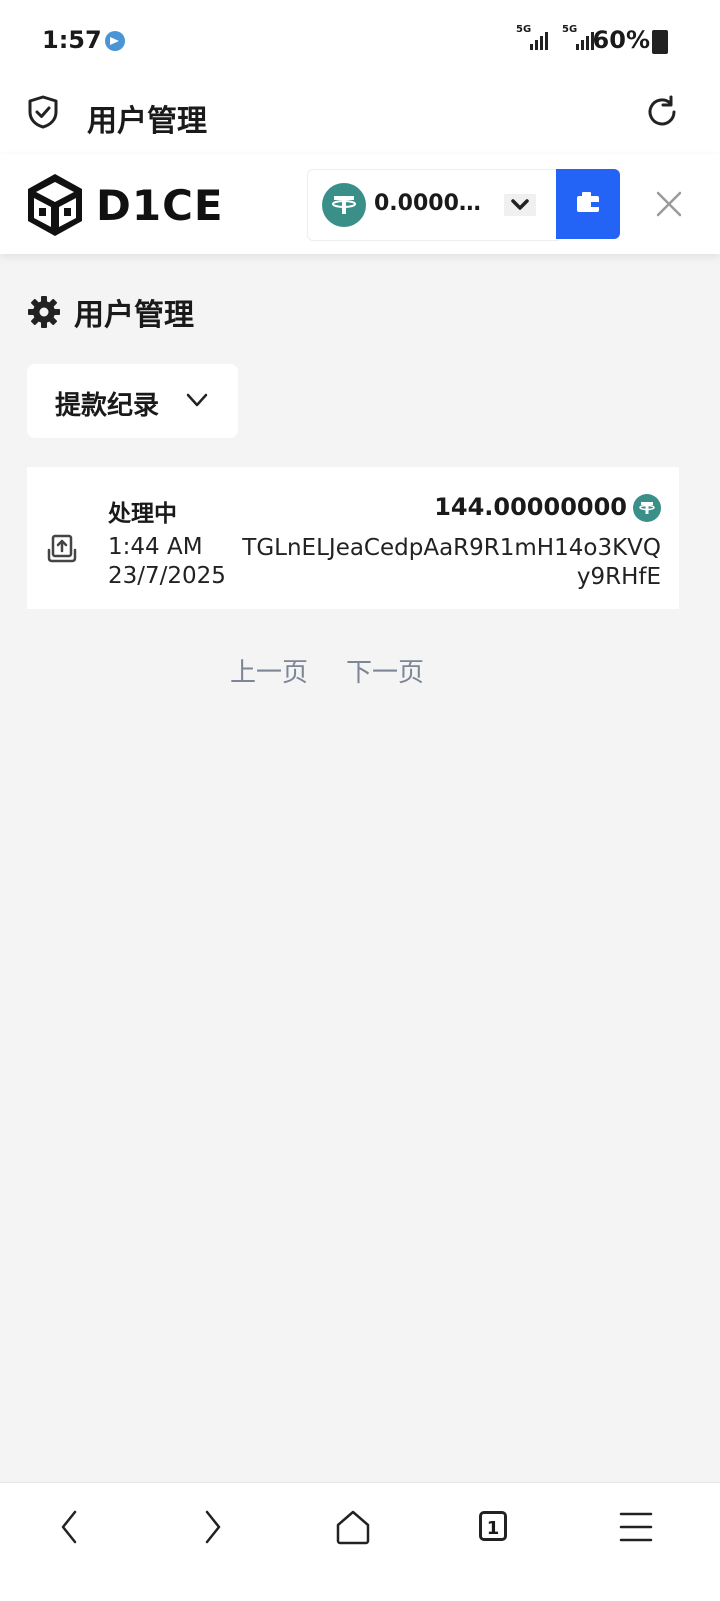  What do you see at coordinates (428, 203) in the screenshot?
I see `wallet-balance: 0.00000000` at bounding box center [428, 203].